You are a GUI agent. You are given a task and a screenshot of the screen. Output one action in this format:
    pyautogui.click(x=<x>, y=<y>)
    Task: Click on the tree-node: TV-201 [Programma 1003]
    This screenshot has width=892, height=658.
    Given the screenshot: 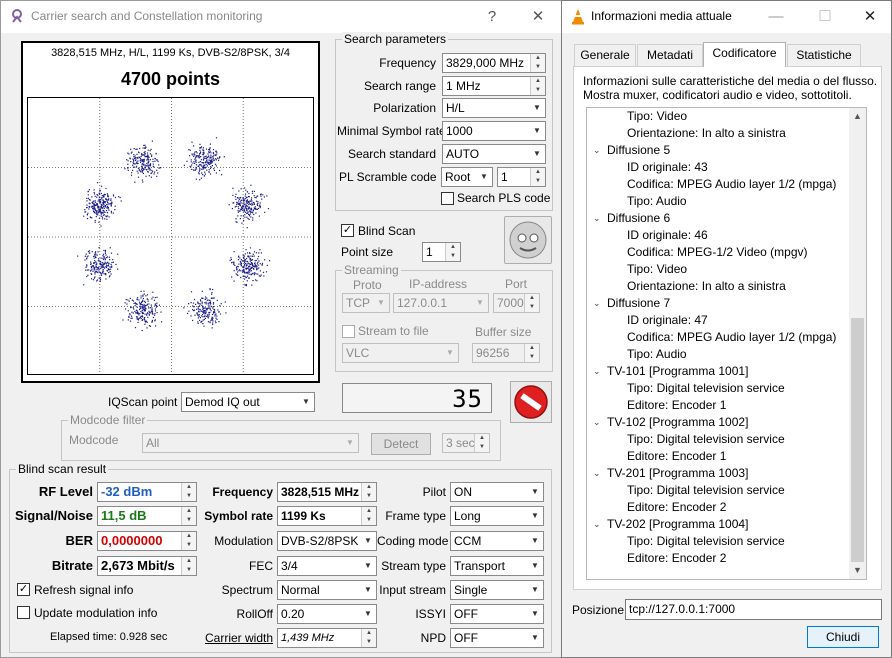 What is the action you would take?
    pyautogui.click(x=677, y=473)
    